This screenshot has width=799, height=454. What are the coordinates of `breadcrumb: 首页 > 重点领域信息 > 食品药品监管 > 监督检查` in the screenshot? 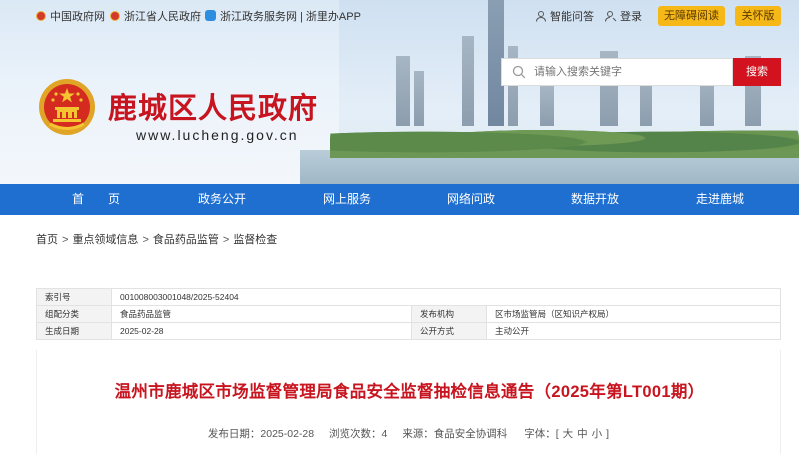 It's located at (156, 239).